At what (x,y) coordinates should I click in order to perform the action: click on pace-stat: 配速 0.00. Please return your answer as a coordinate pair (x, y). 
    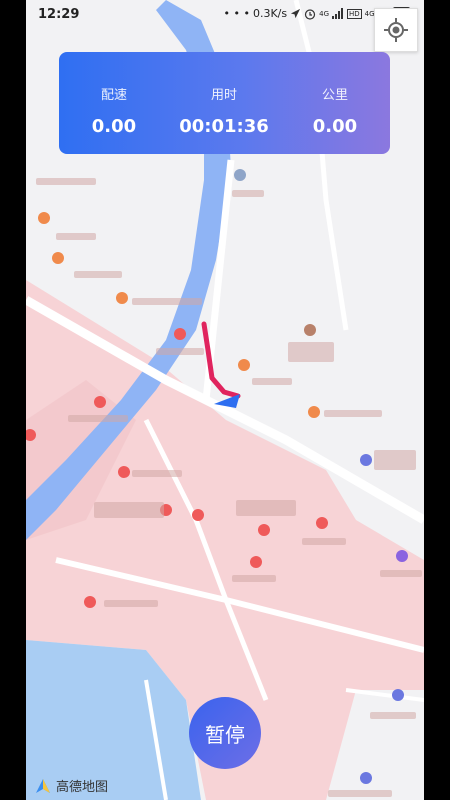
    Looking at the image, I should click on (114, 94).